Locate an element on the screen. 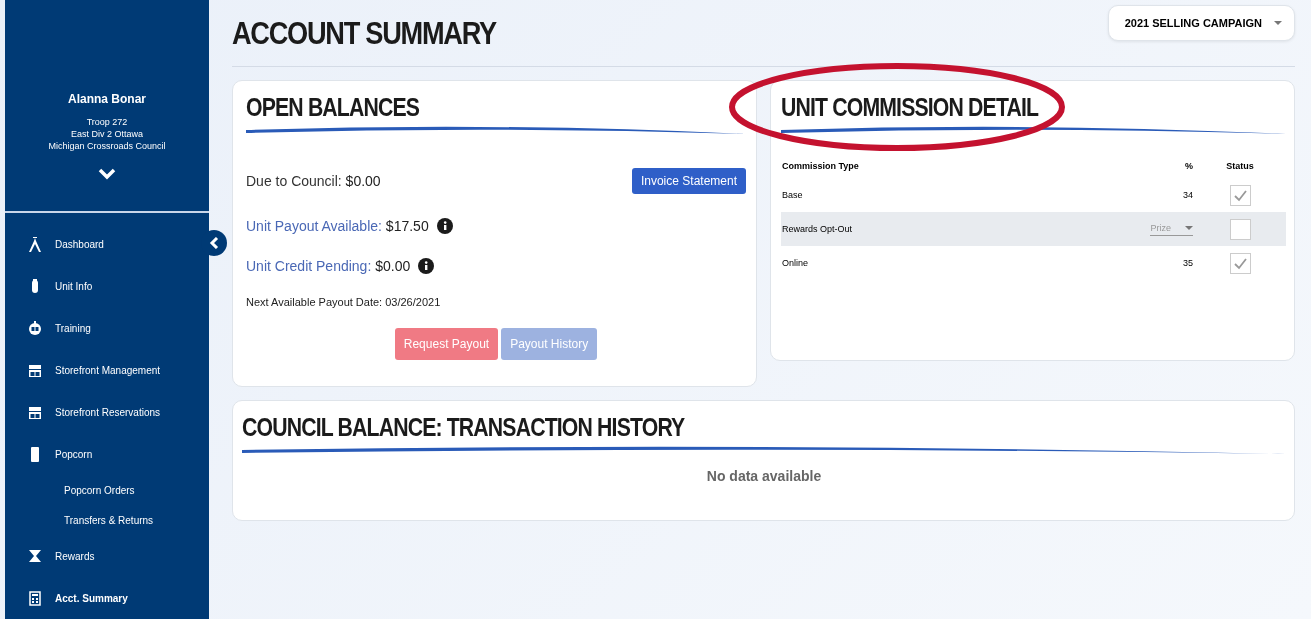  card-title: UNIT COMMISSION DETAIL is located at coordinates (910, 107).